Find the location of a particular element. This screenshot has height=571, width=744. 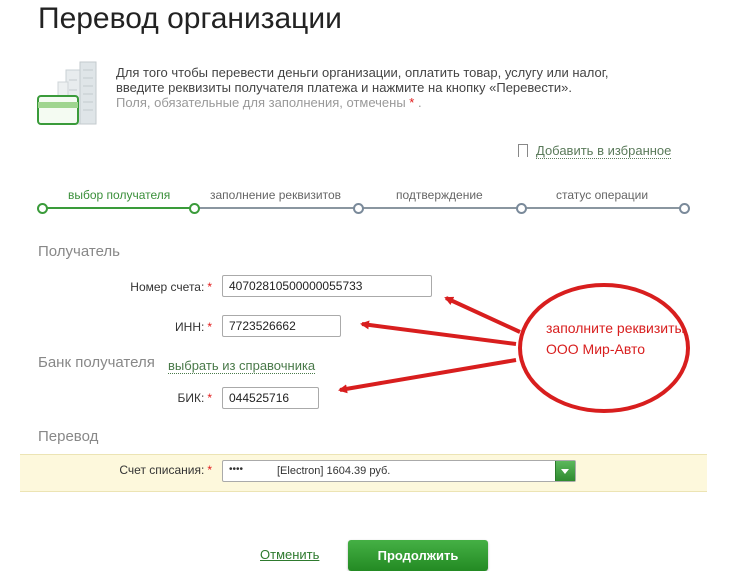

arrow-to-account is located at coordinates (482, 315).